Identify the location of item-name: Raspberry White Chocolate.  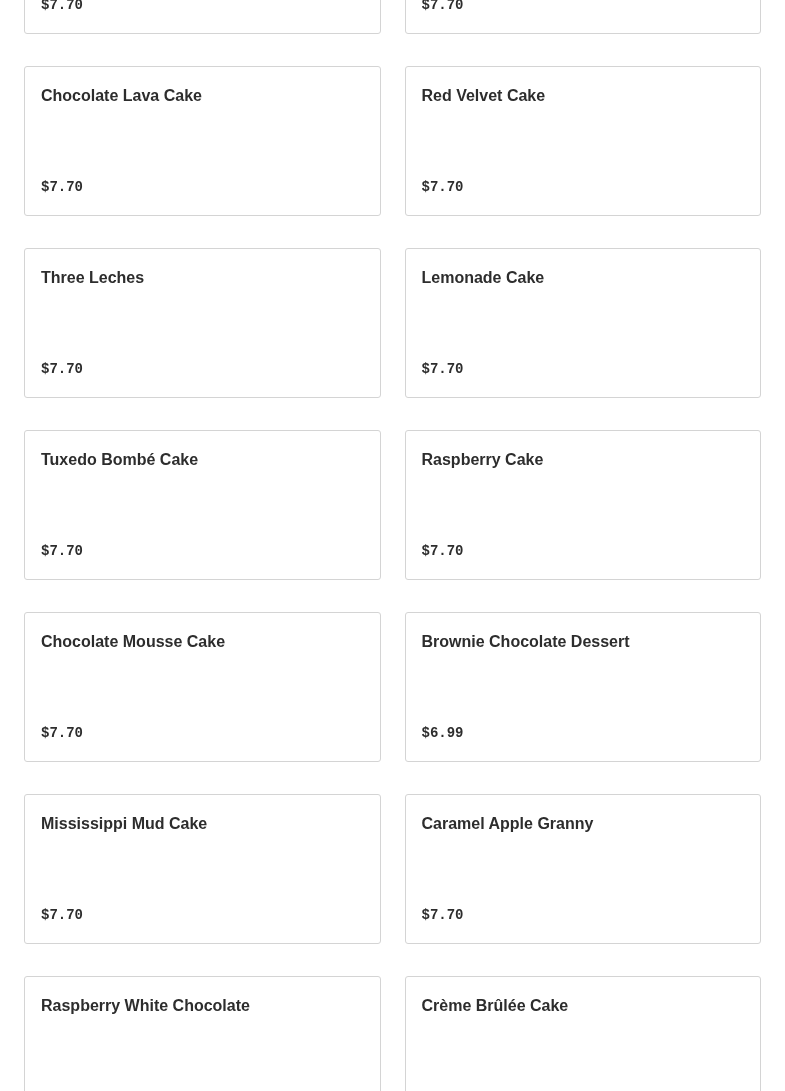
(146, 1006).